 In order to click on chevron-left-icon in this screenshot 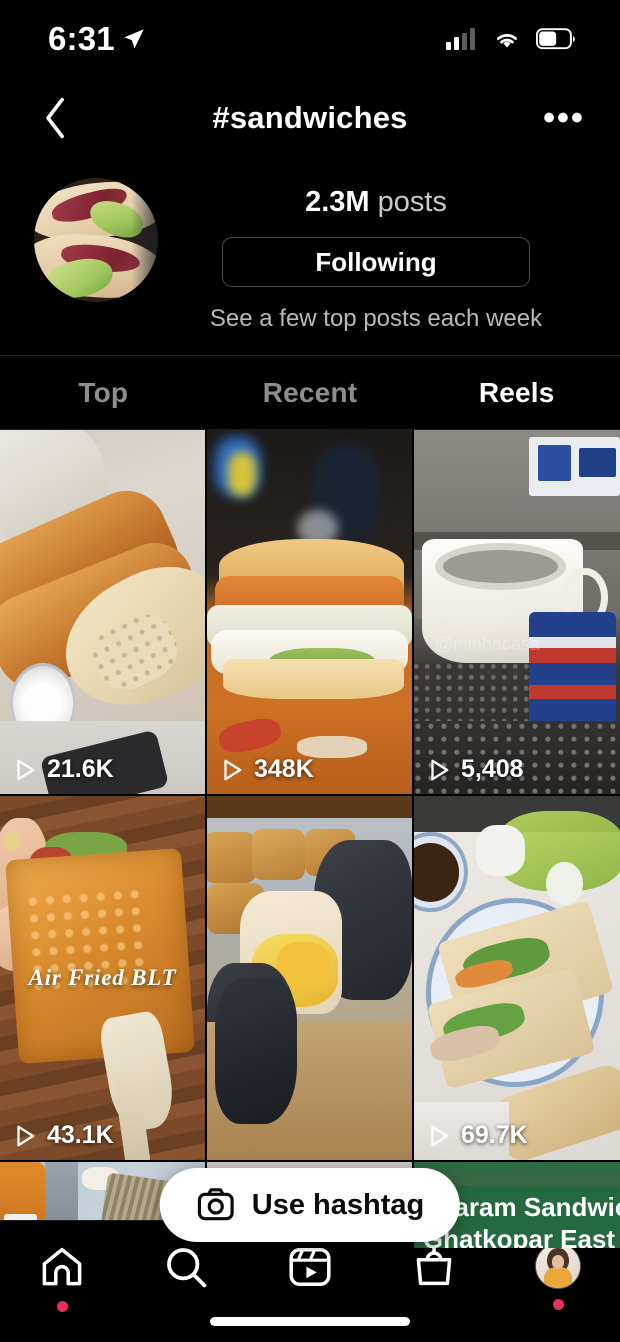, I will do `click(55, 118)`.